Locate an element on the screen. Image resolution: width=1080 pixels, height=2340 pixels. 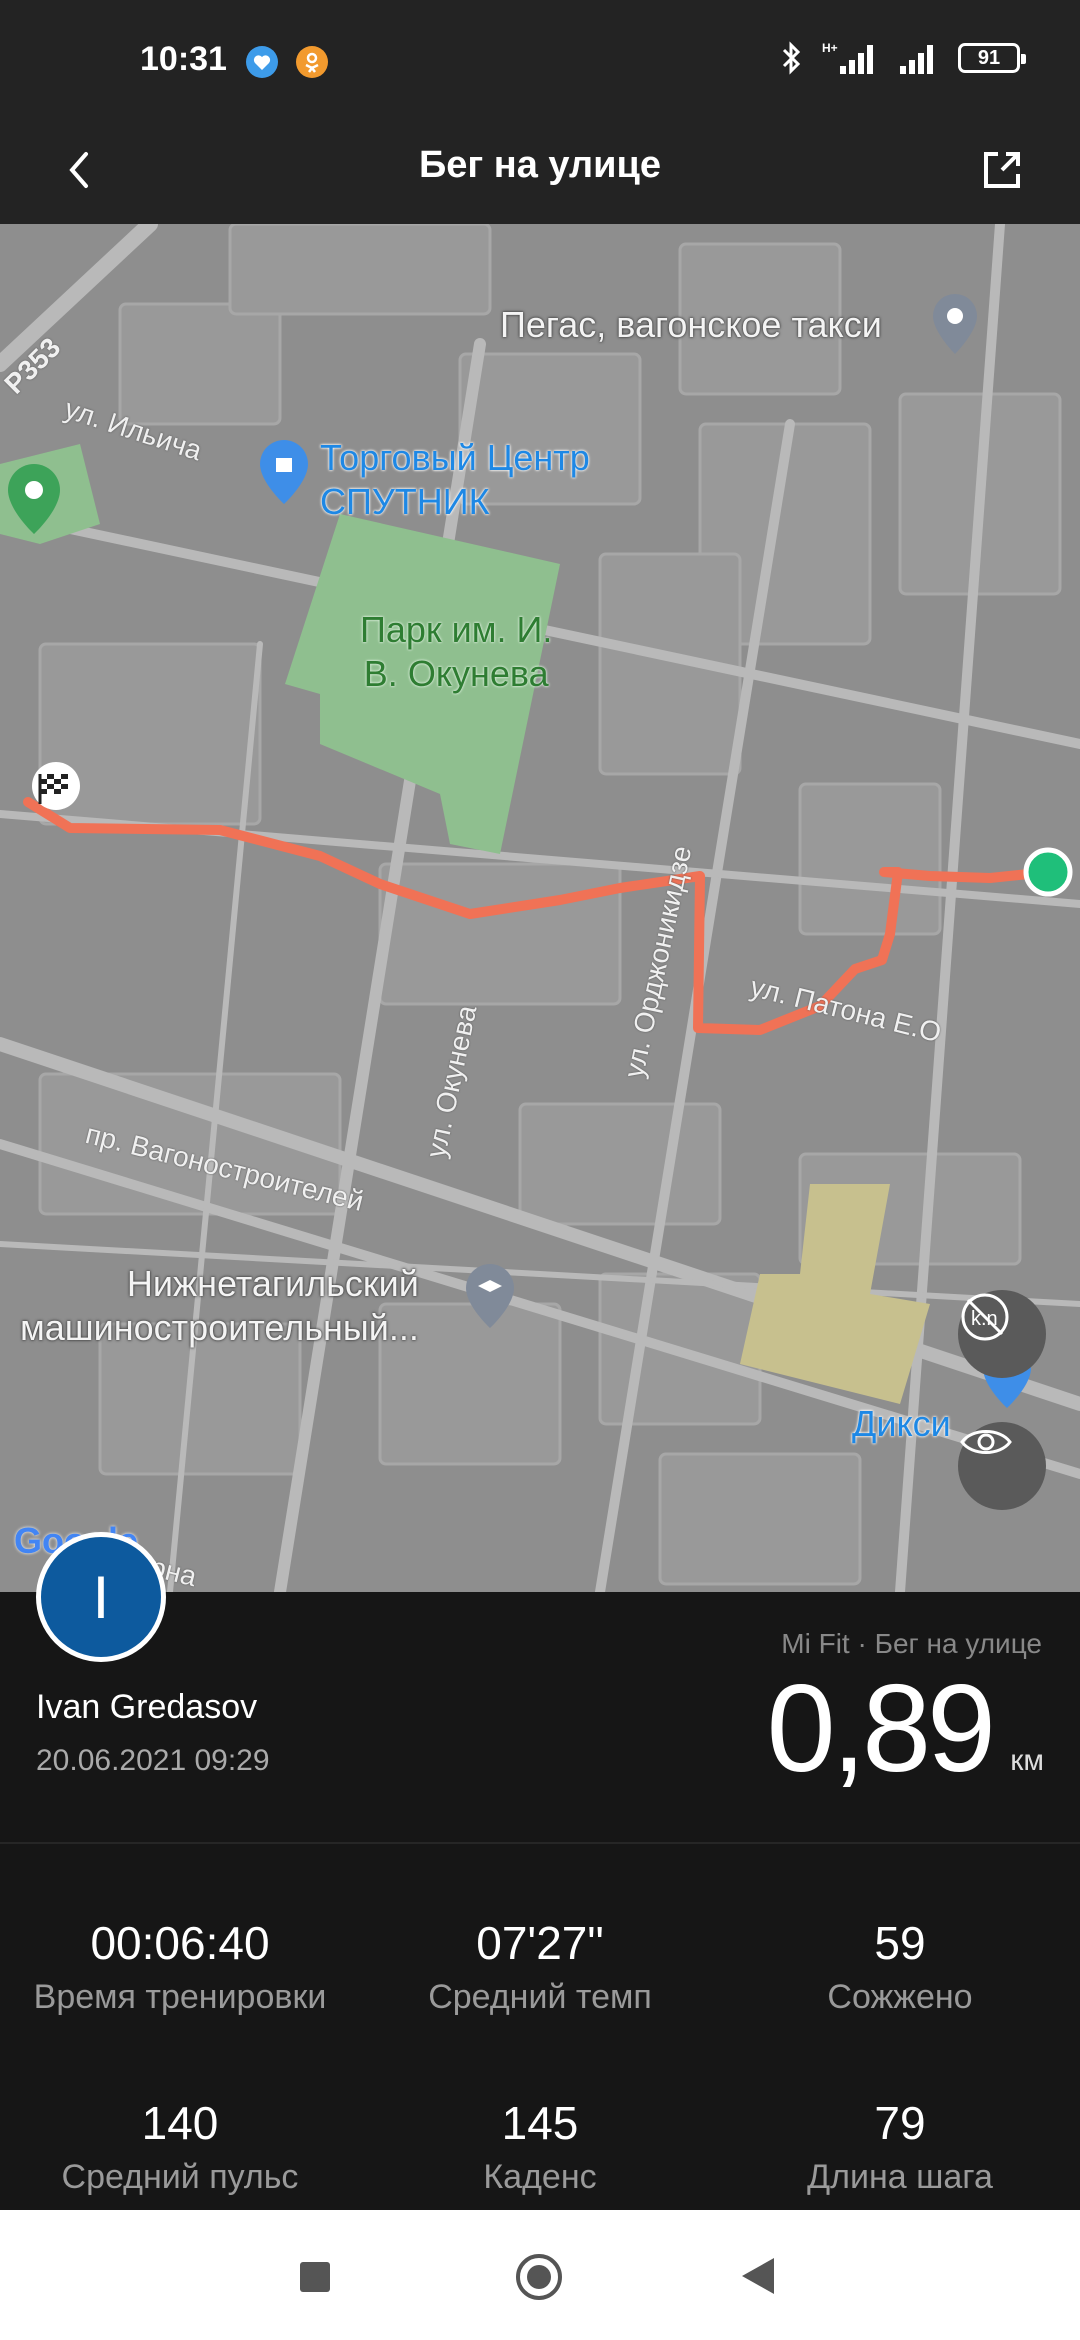
stat-label: Средний темп is located at coordinates (540, 1997).